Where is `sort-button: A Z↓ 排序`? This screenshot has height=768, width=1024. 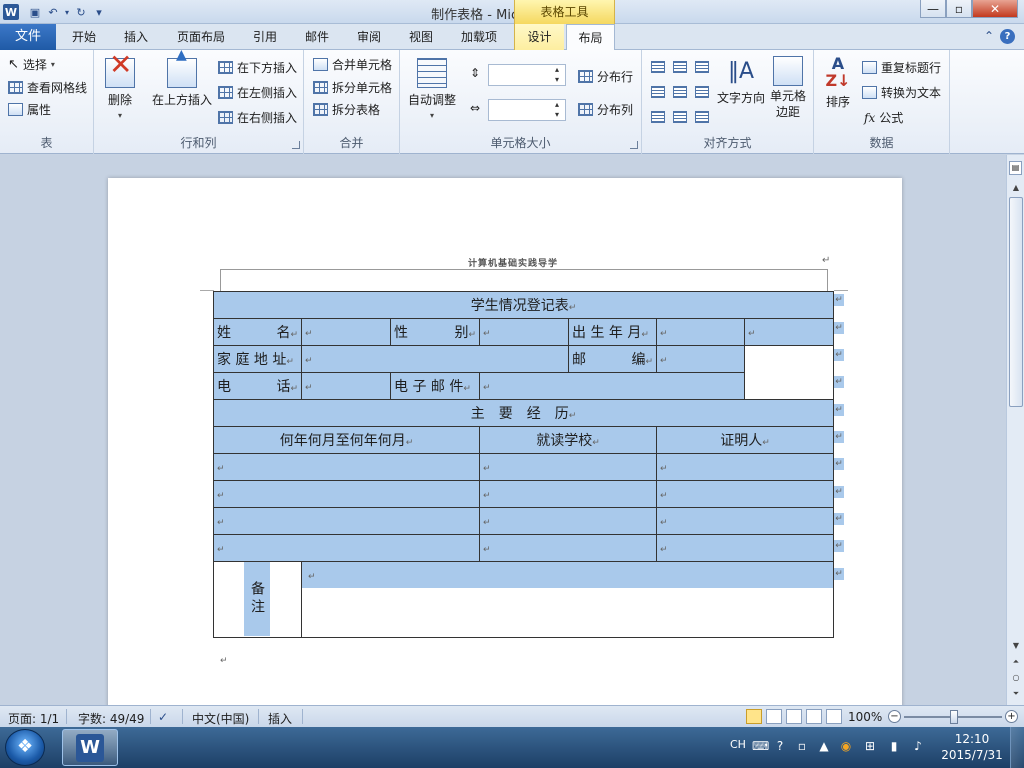 sort-button: A Z↓ 排序 is located at coordinates (838, 83).